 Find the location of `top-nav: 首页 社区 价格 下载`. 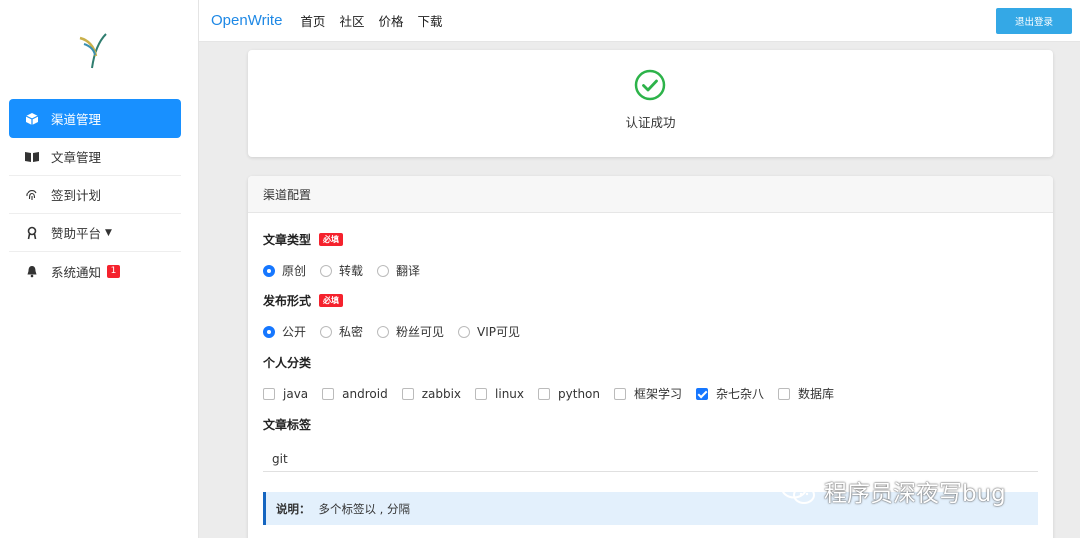

top-nav: 首页 社区 价格 下载 is located at coordinates (378, 20).